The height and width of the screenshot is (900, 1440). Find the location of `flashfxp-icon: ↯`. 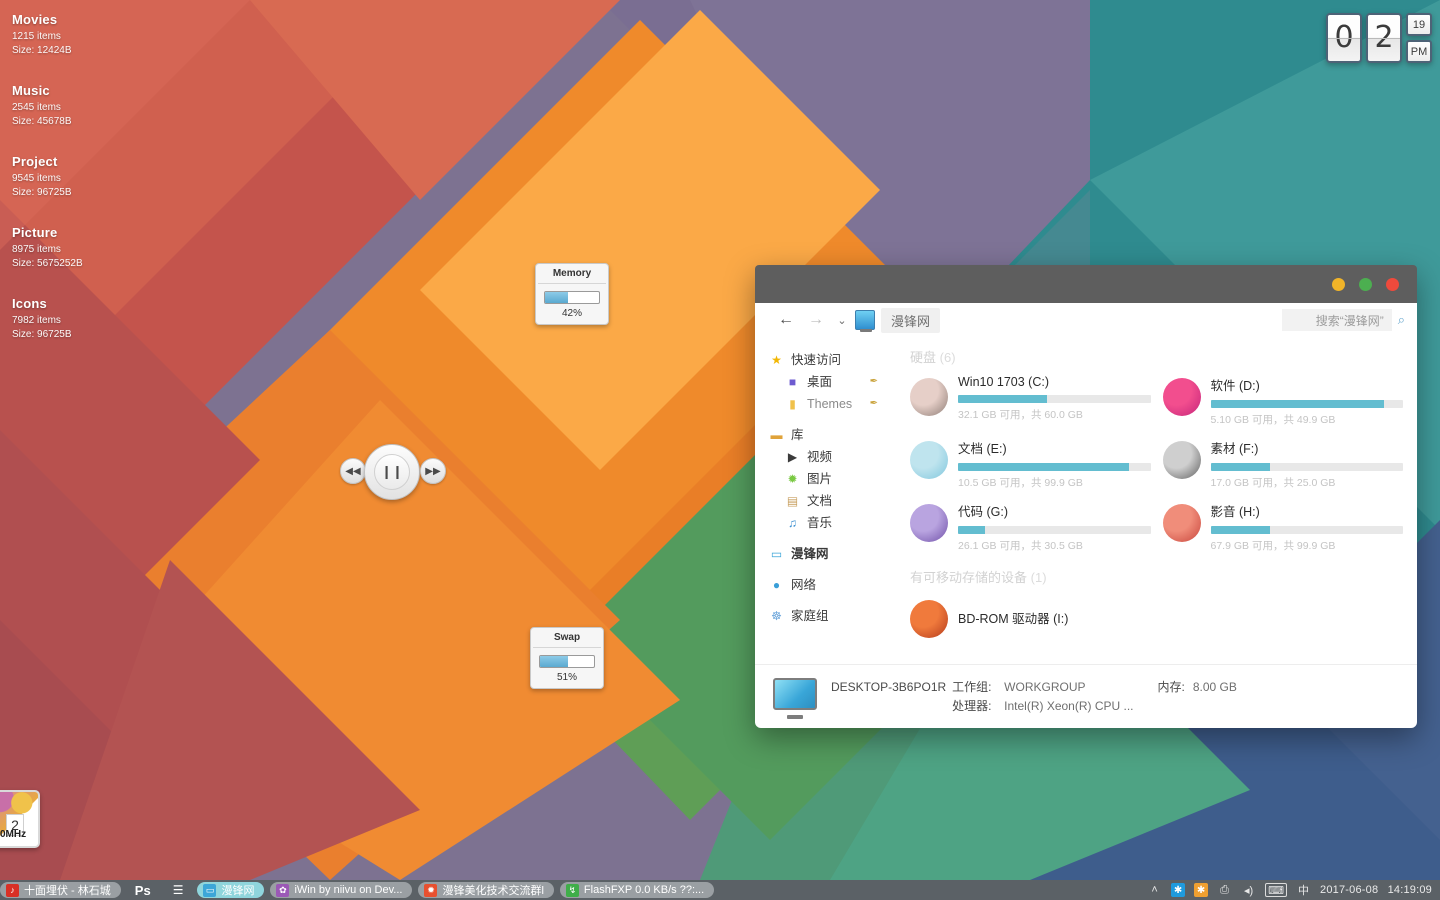

flashfxp-icon: ↯ is located at coordinates (572, 890).